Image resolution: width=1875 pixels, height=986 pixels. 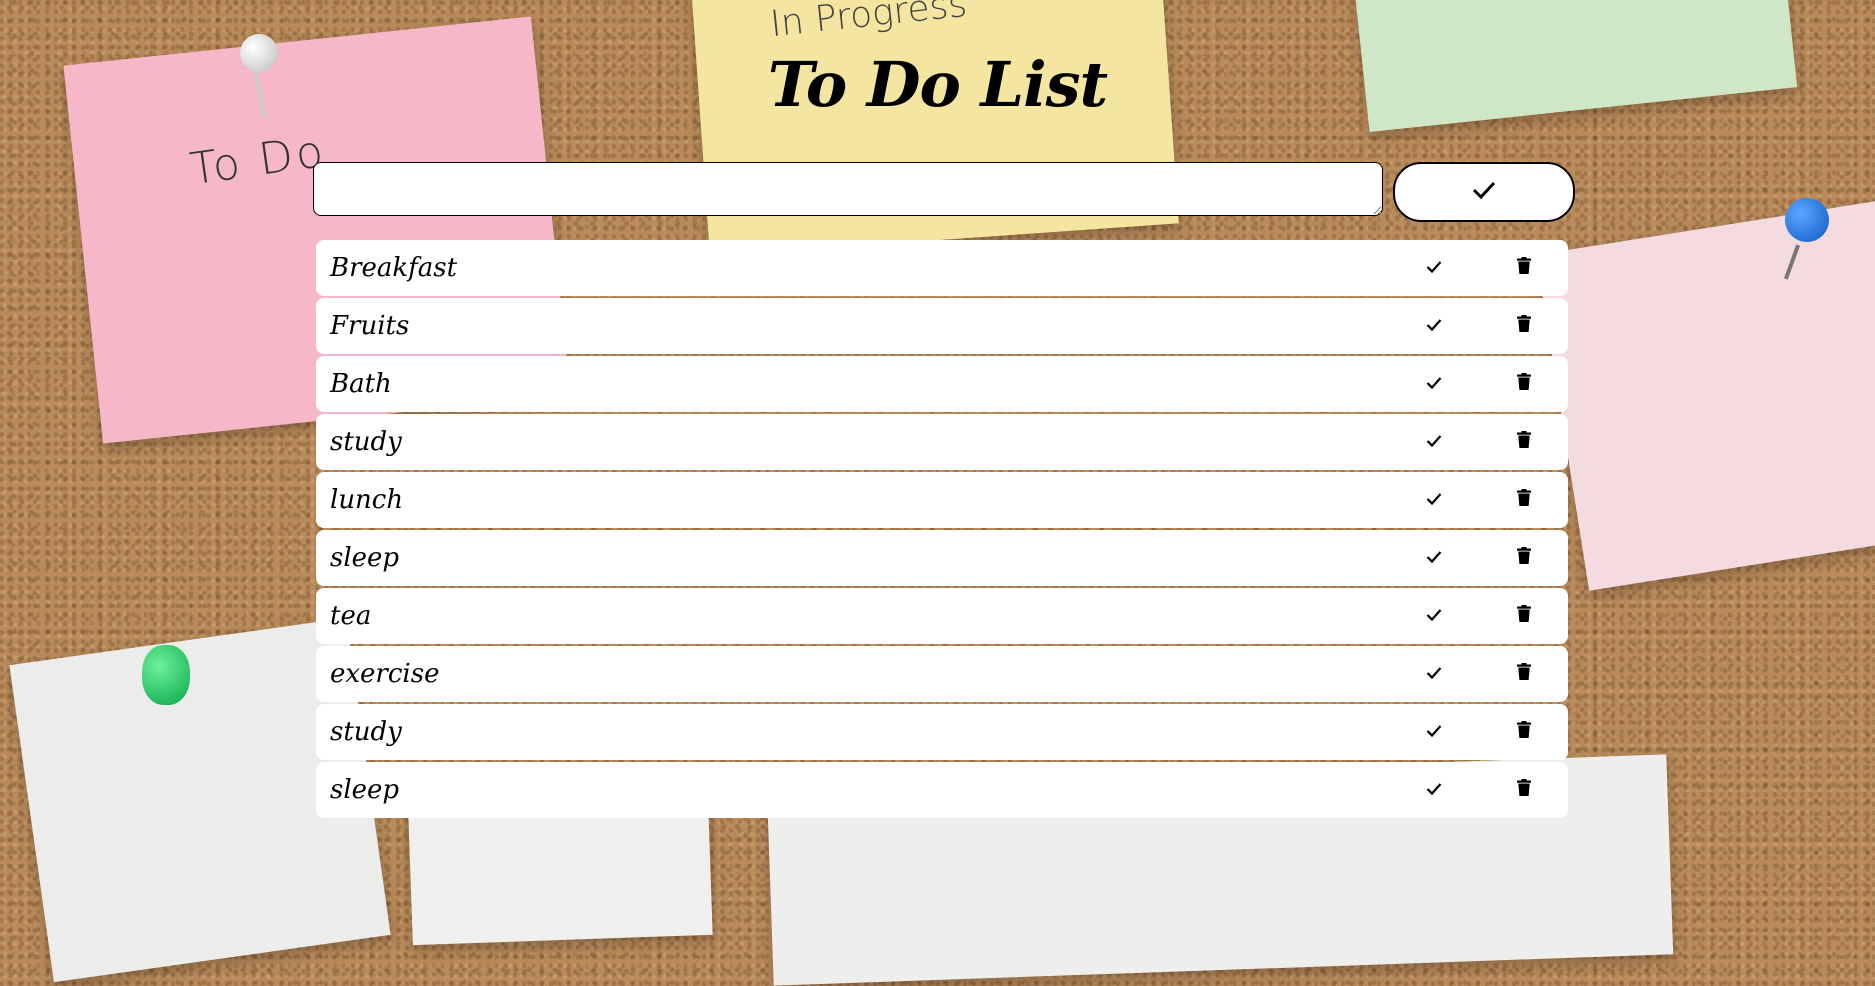 What do you see at coordinates (942, 500) in the screenshot?
I see `todo-item: lunch` at bounding box center [942, 500].